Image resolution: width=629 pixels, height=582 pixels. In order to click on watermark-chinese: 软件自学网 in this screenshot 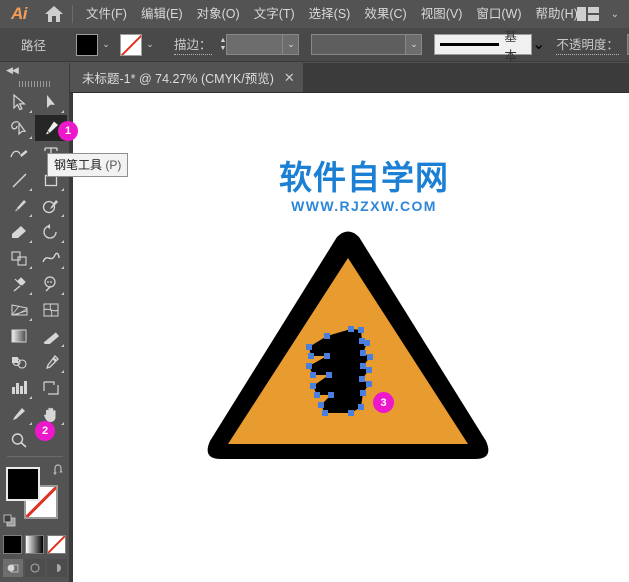, I will do `click(364, 177)`.